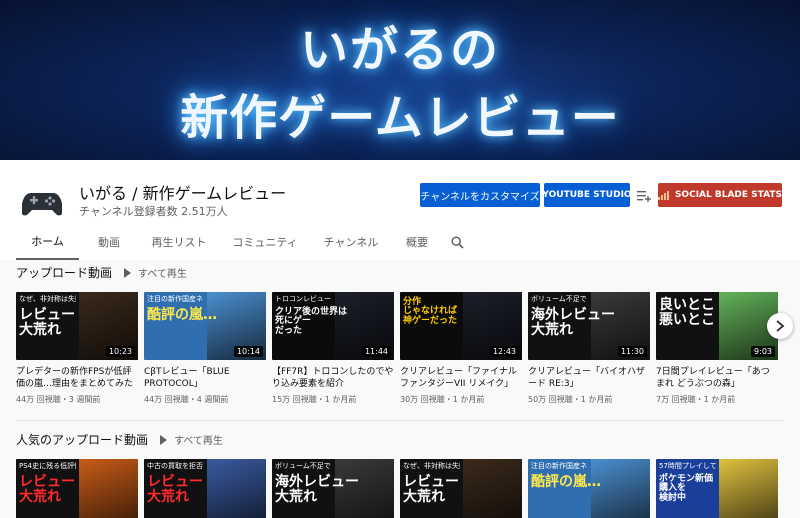  Describe the element at coordinates (399, 50) in the screenshot. I see `banner-line-1: いがるの` at that location.